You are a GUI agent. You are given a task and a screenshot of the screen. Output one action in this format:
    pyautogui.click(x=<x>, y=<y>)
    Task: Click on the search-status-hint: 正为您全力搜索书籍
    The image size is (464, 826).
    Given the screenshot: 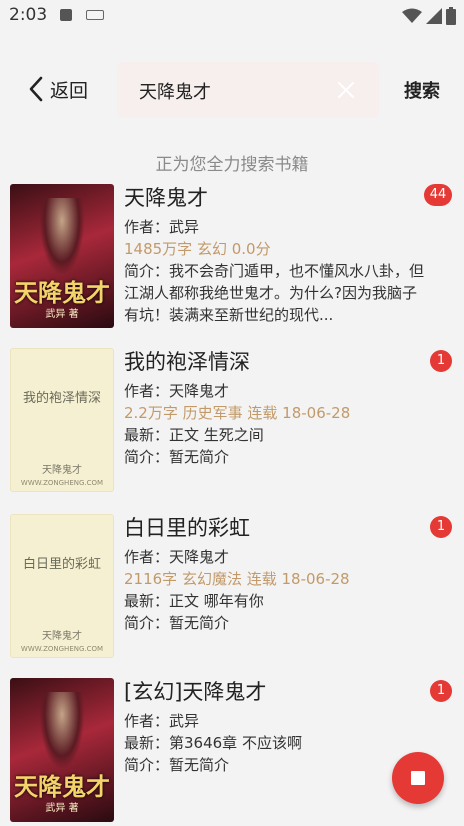 What is the action you would take?
    pyautogui.click(x=232, y=165)
    